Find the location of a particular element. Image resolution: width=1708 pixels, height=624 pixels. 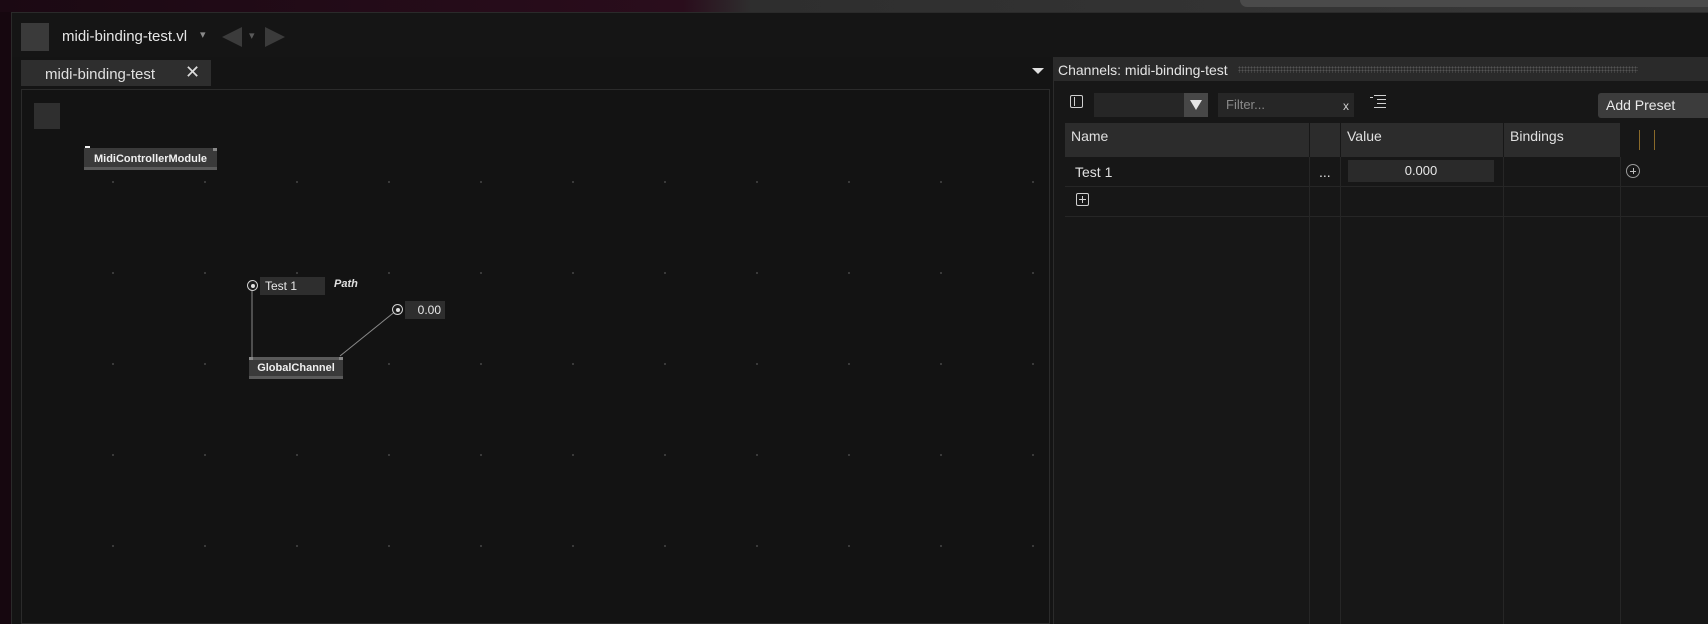

node-label: MidiControllerModule is located at coordinates (150, 159).